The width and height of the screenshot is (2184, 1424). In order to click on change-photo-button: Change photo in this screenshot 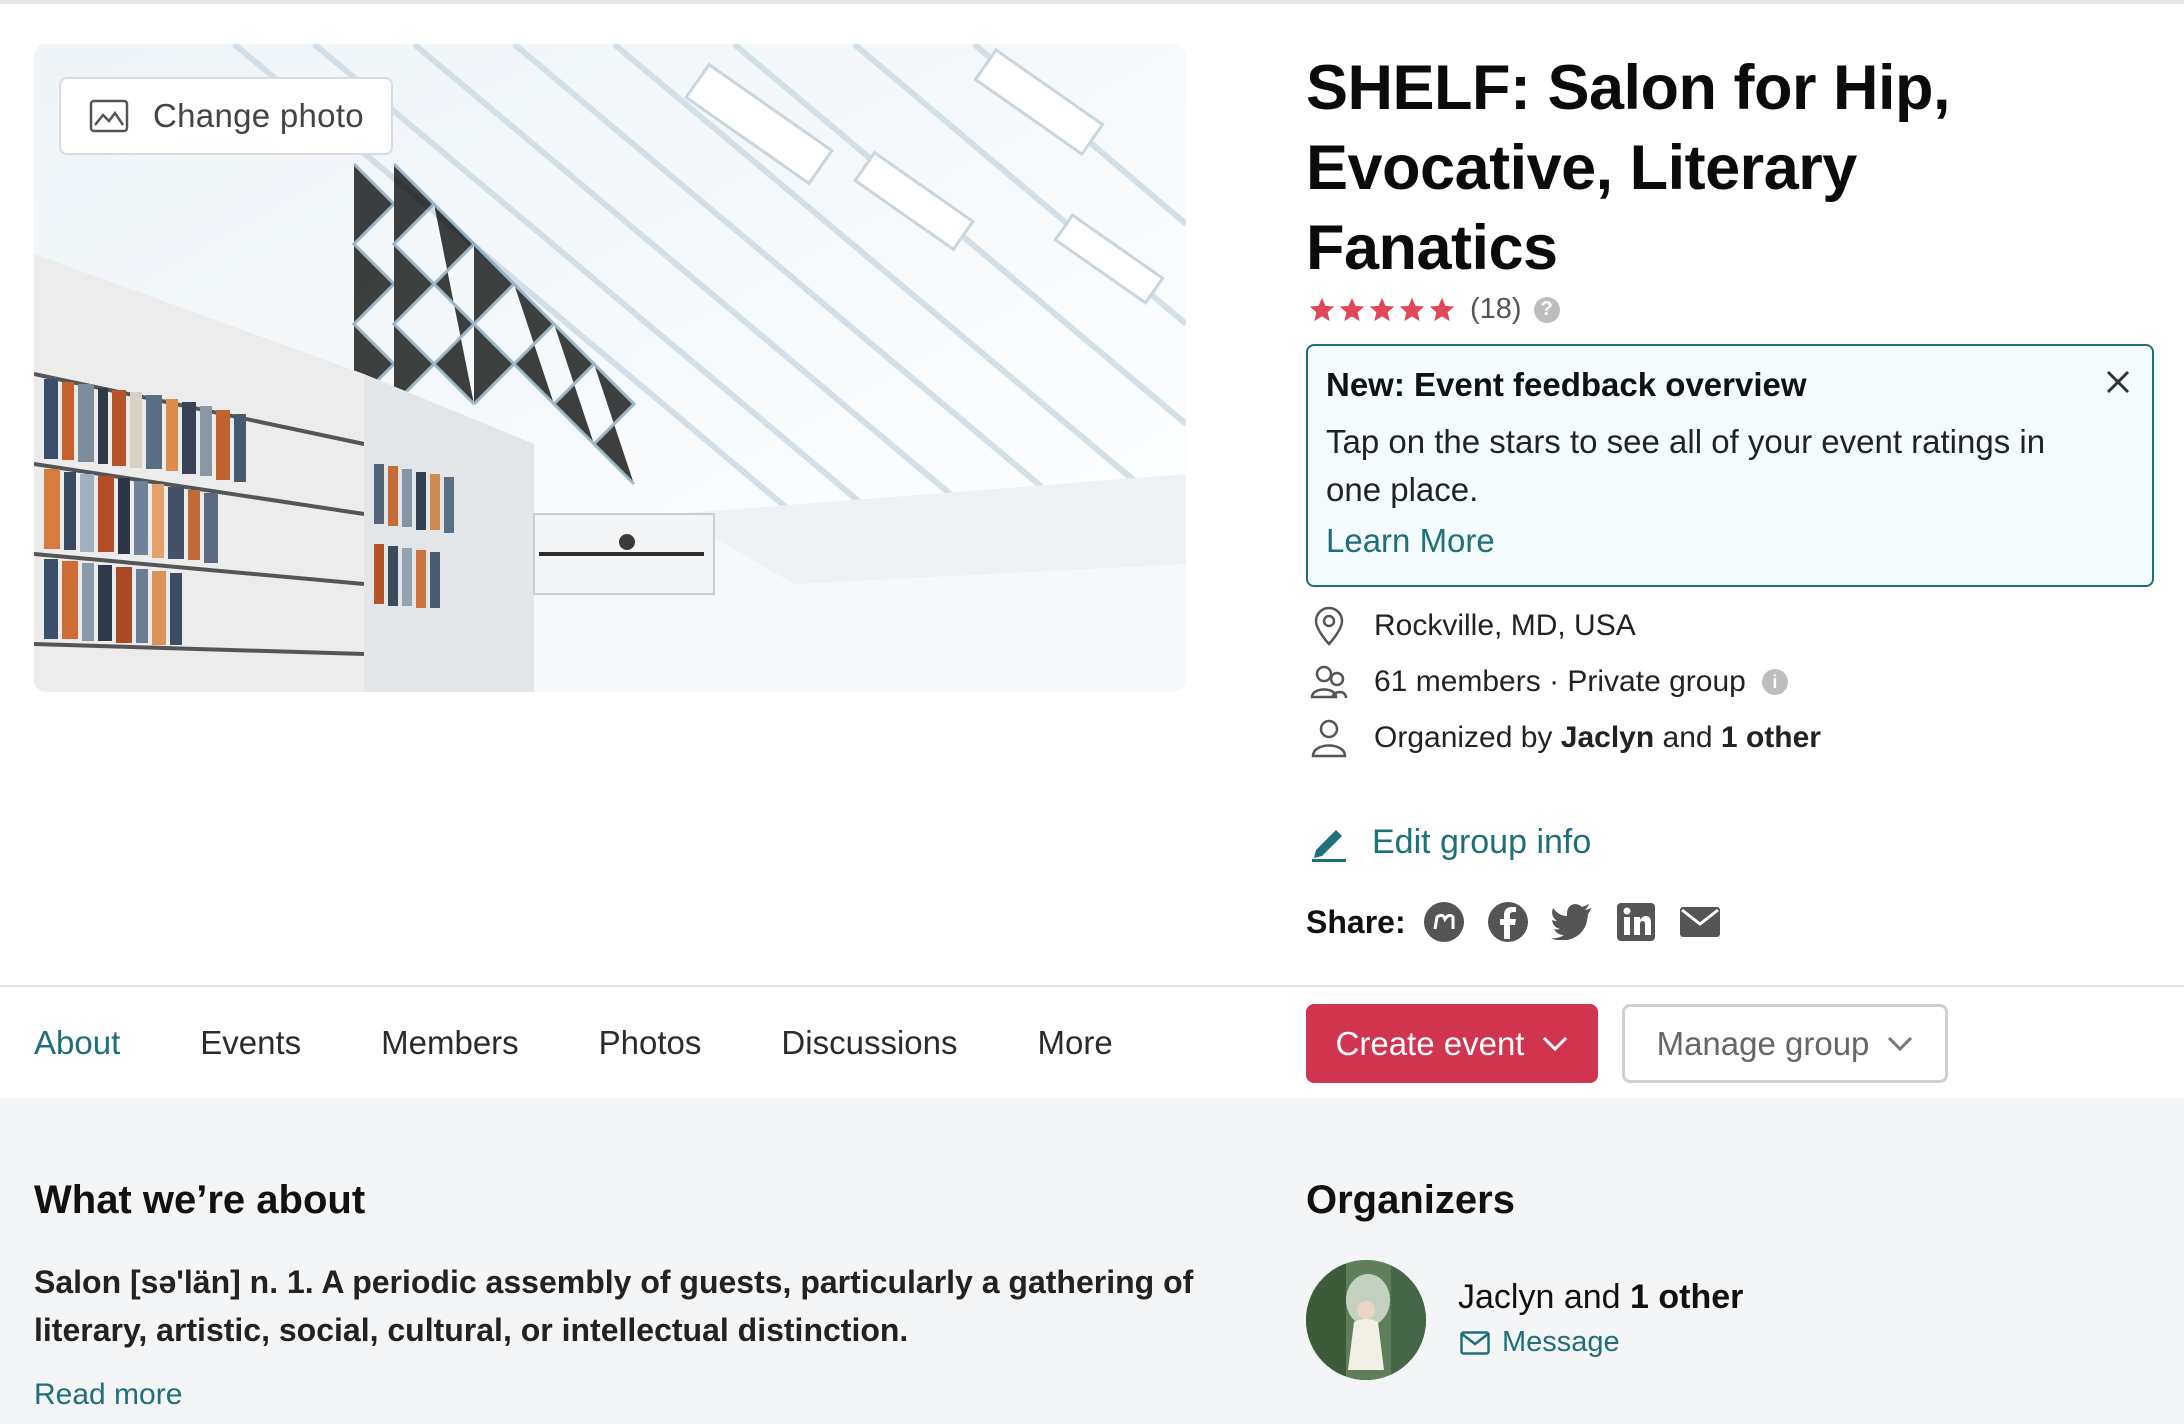, I will do `click(226, 116)`.